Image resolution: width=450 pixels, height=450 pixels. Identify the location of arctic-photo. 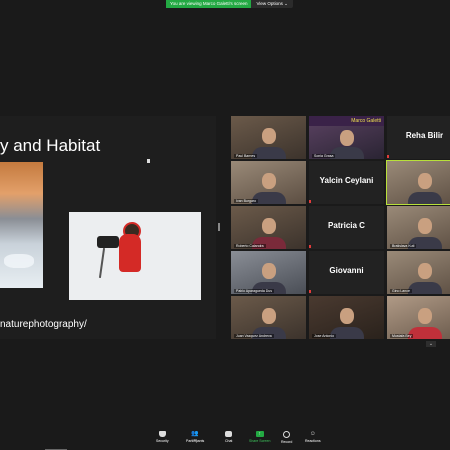
(21, 225).